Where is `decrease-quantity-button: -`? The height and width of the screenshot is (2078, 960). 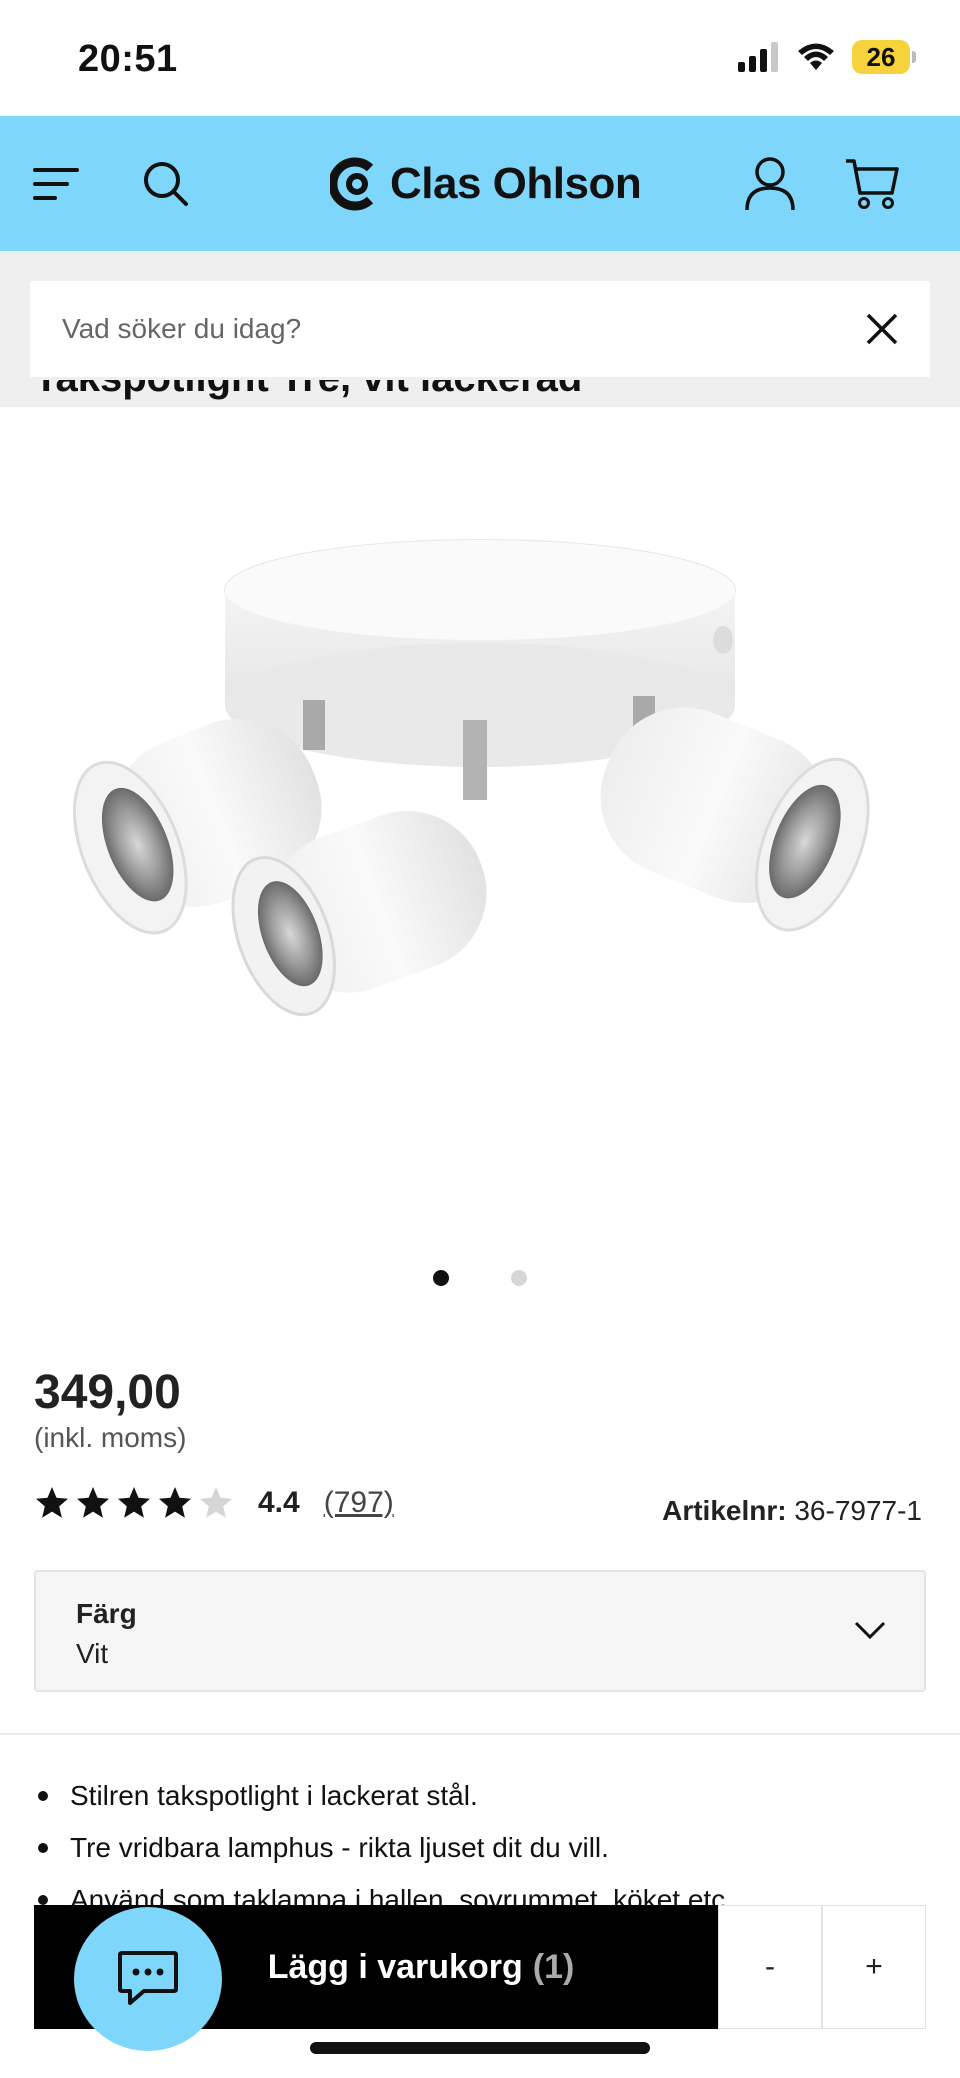 decrease-quantity-button: - is located at coordinates (770, 1967).